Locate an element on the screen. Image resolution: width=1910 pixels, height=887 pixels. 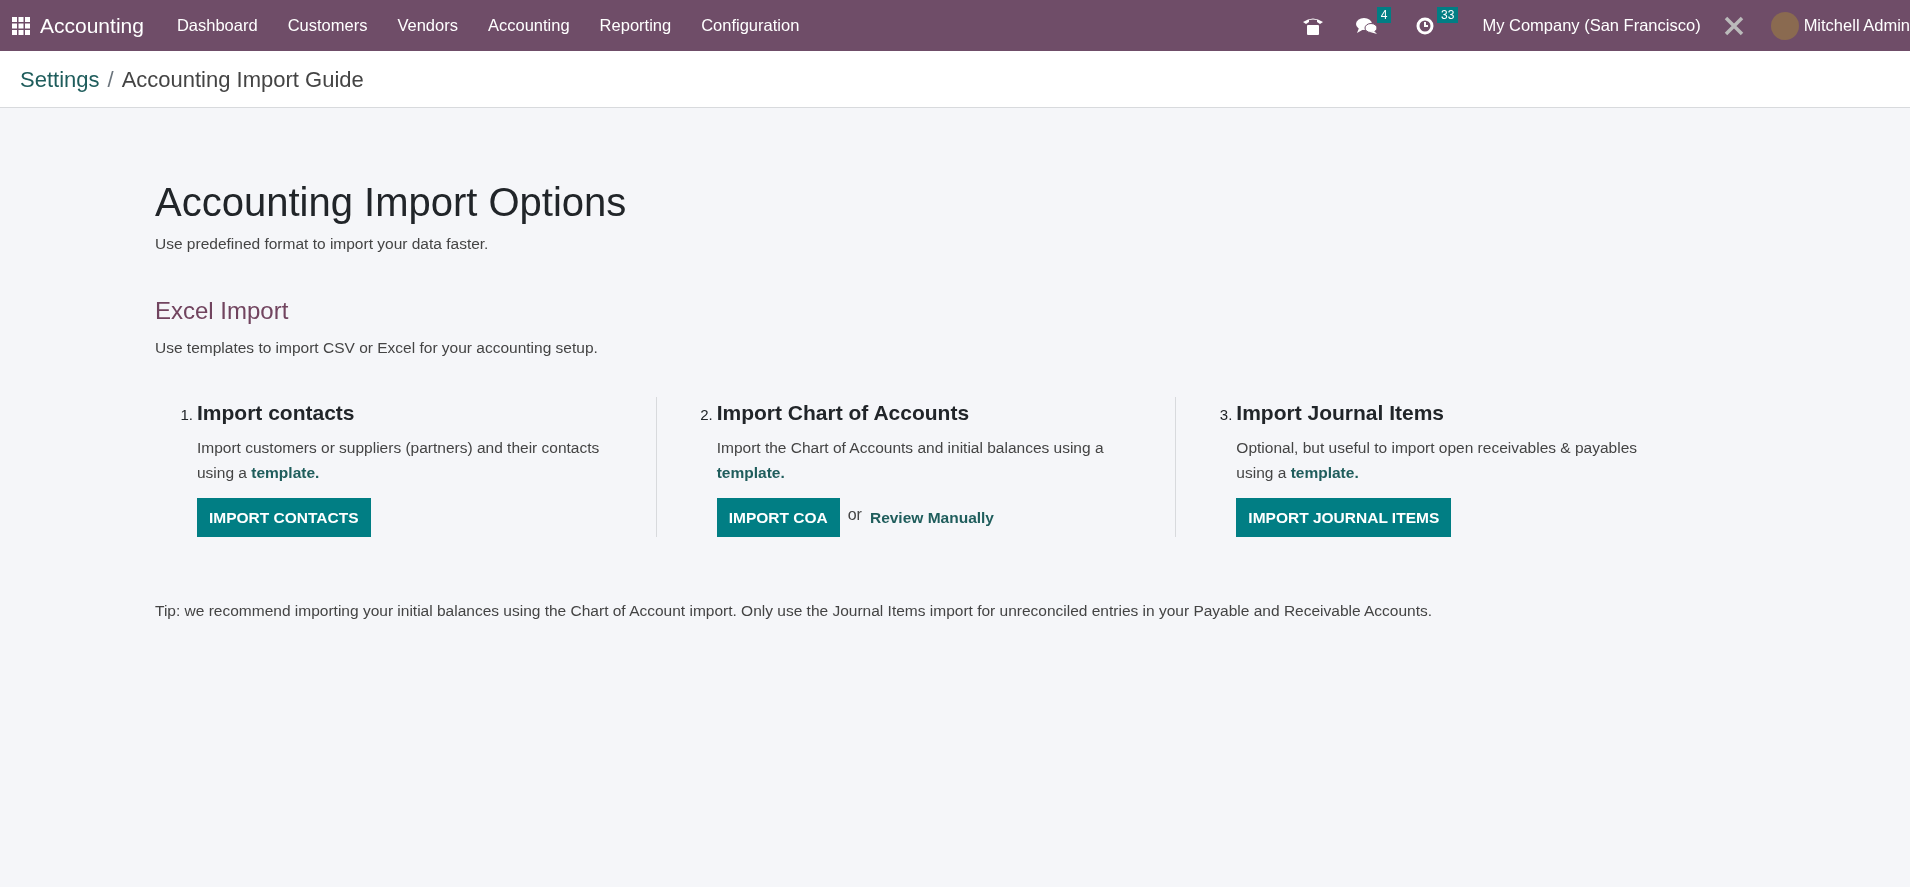
breadcrumb-current: Accounting Import Guide is located at coordinates (242, 79).